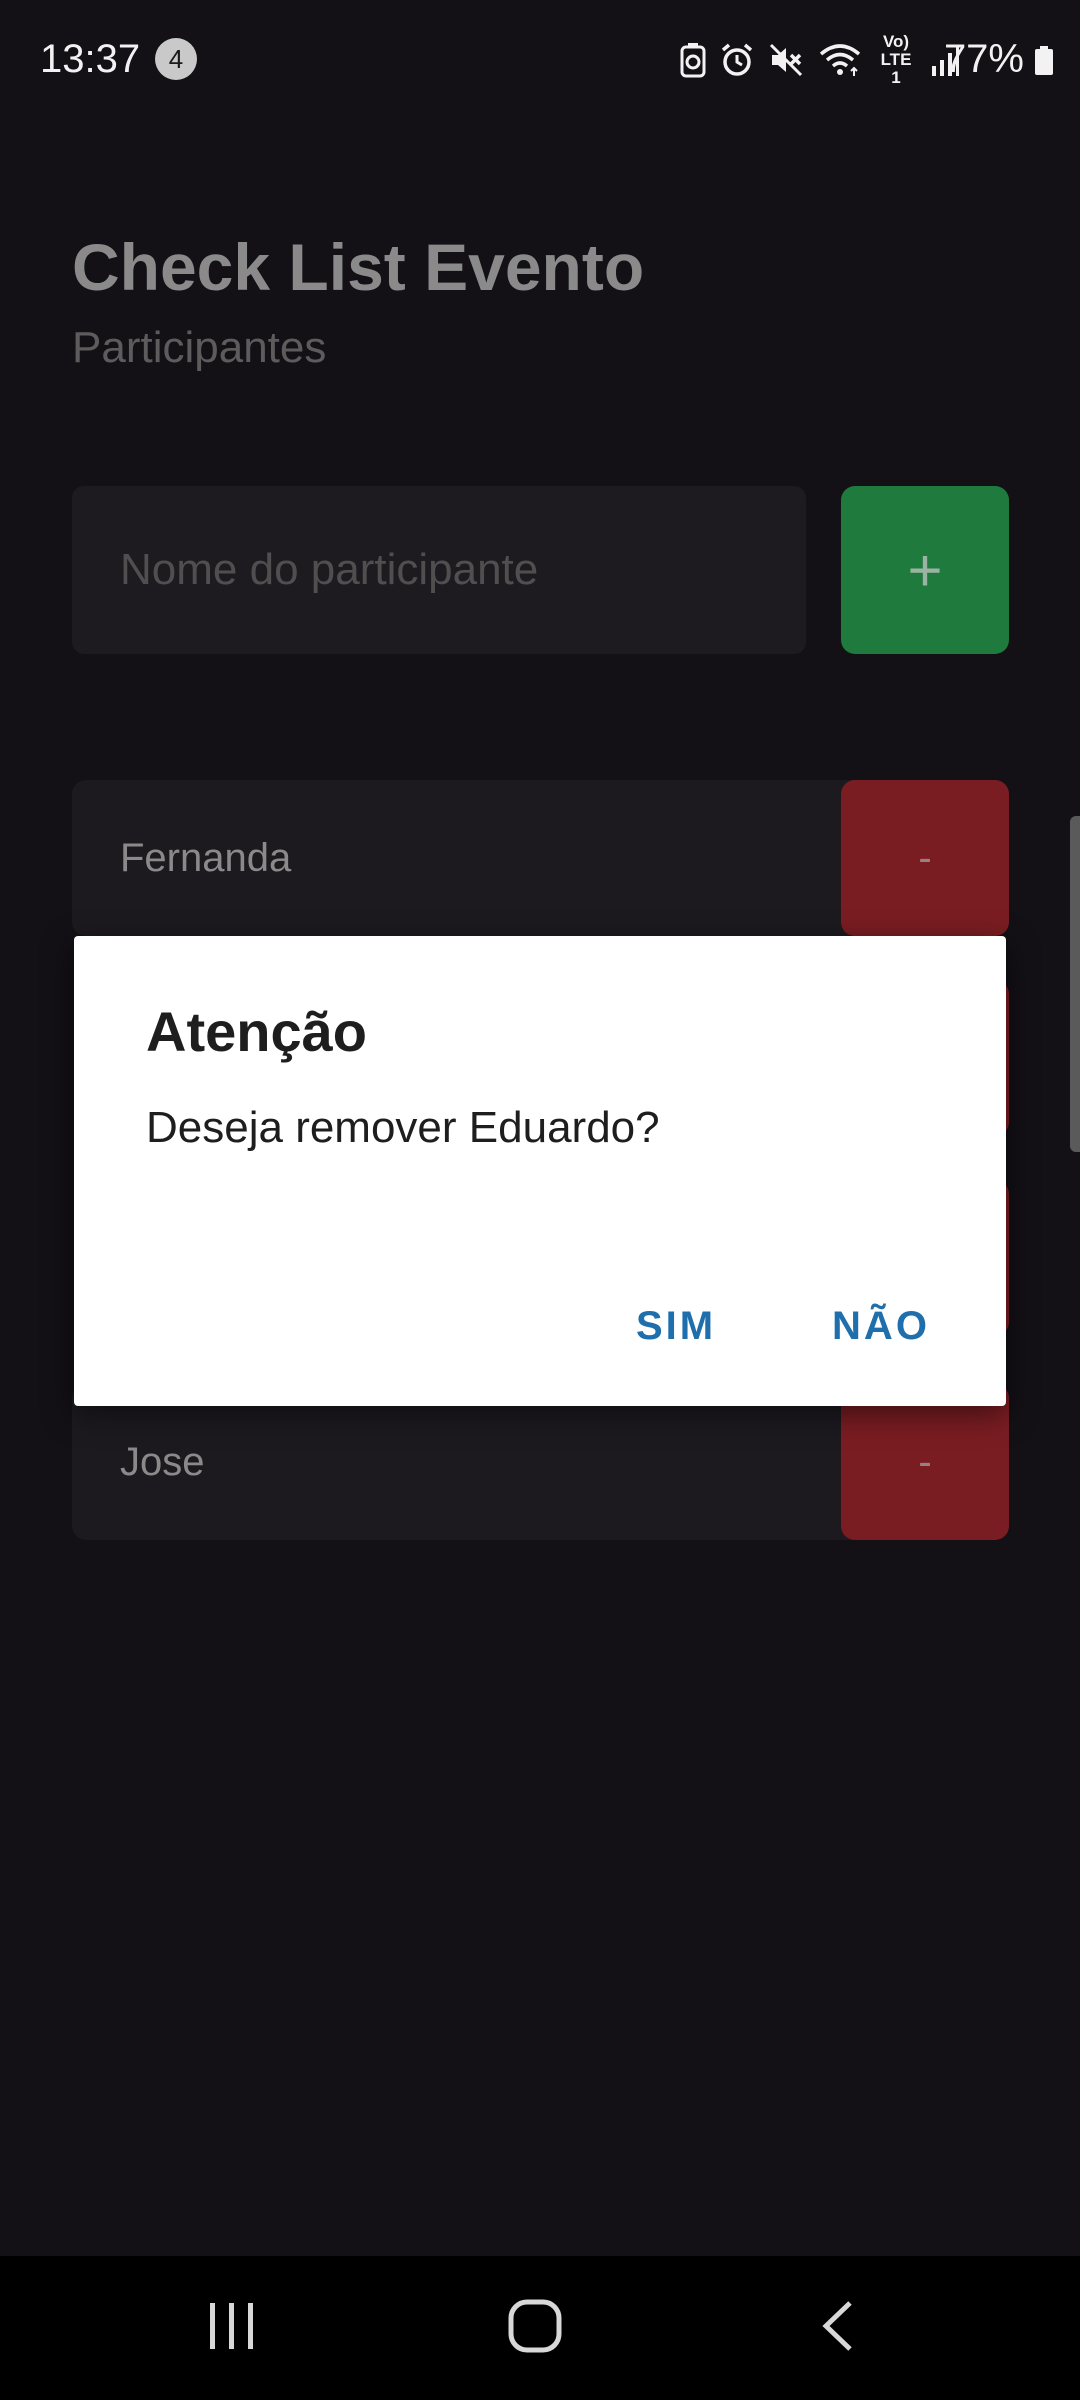  I want to click on back-icon, so click(838, 2328).